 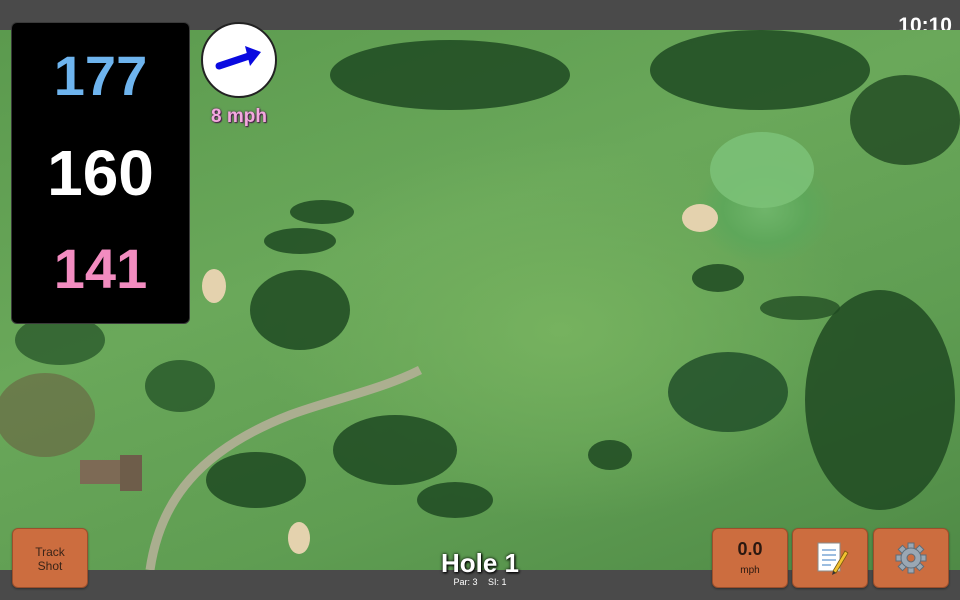 I want to click on track-shot-button: Track Shot, so click(x=50, y=558).